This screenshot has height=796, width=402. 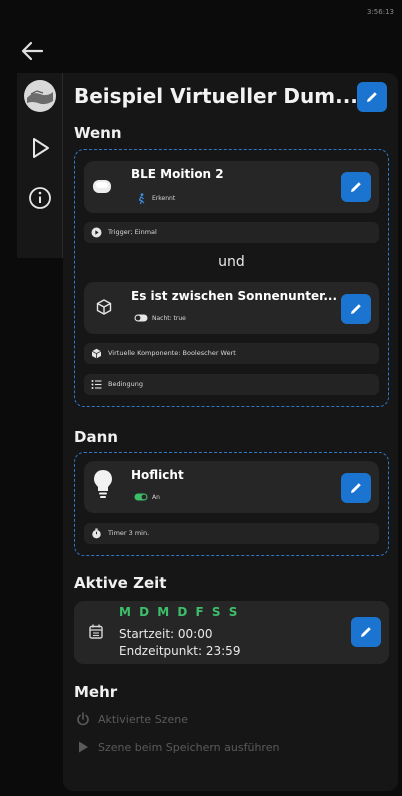 I want to click on person-walking-icon, so click(x=141, y=198).